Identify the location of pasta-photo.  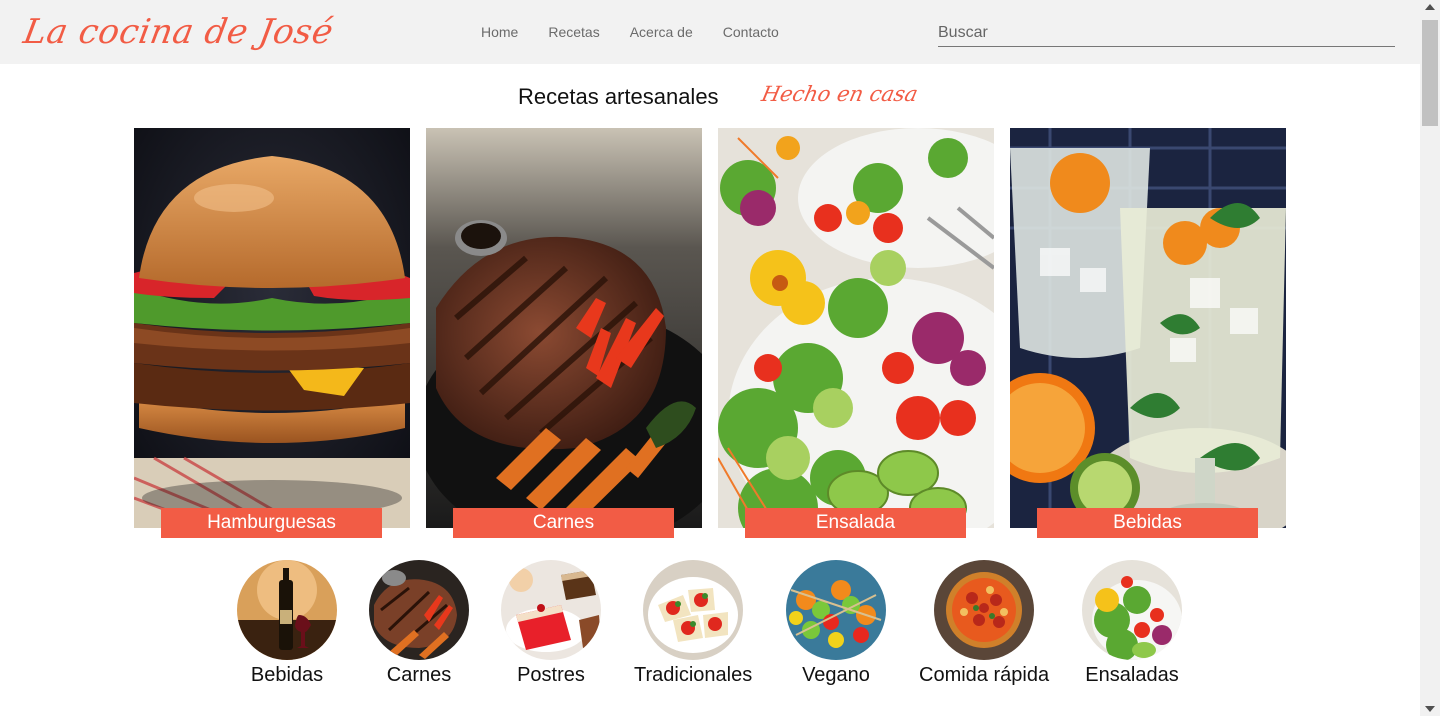
(693, 610).